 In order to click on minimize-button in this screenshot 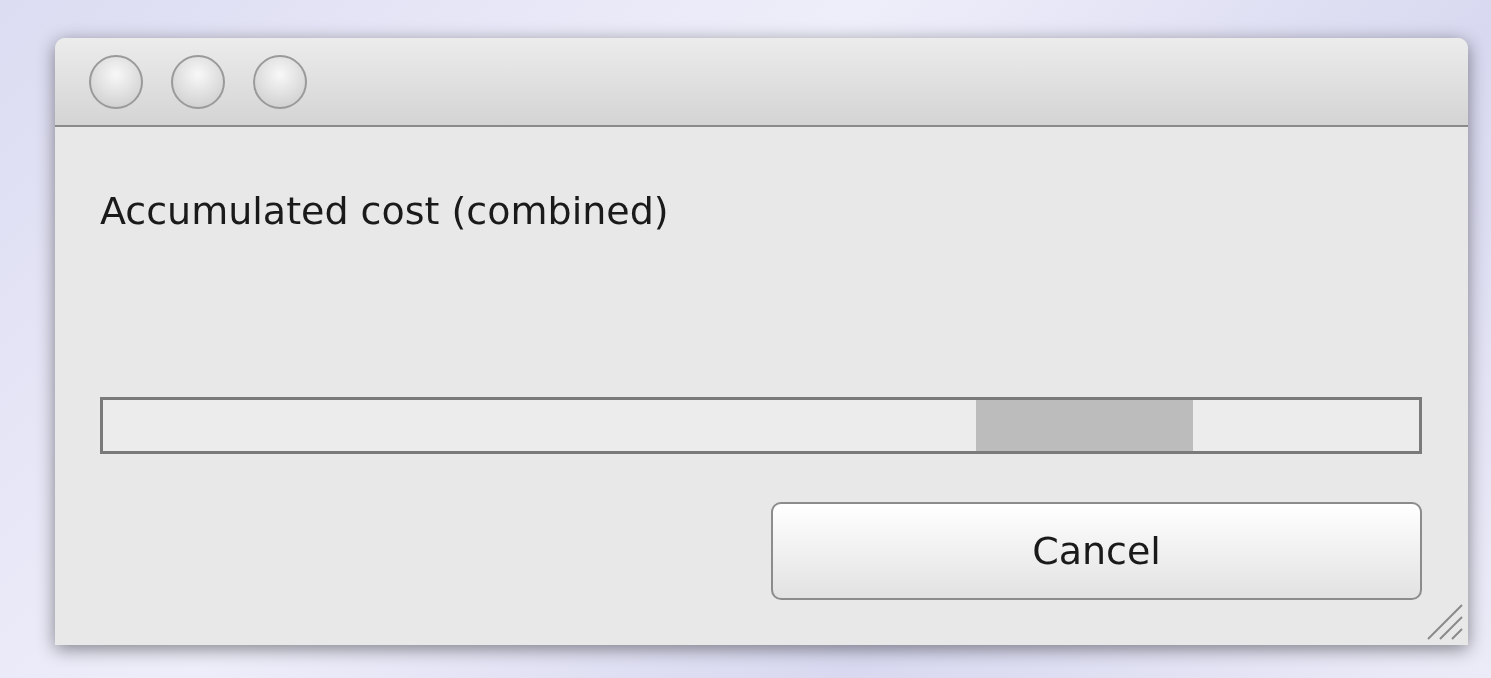, I will do `click(198, 81)`.